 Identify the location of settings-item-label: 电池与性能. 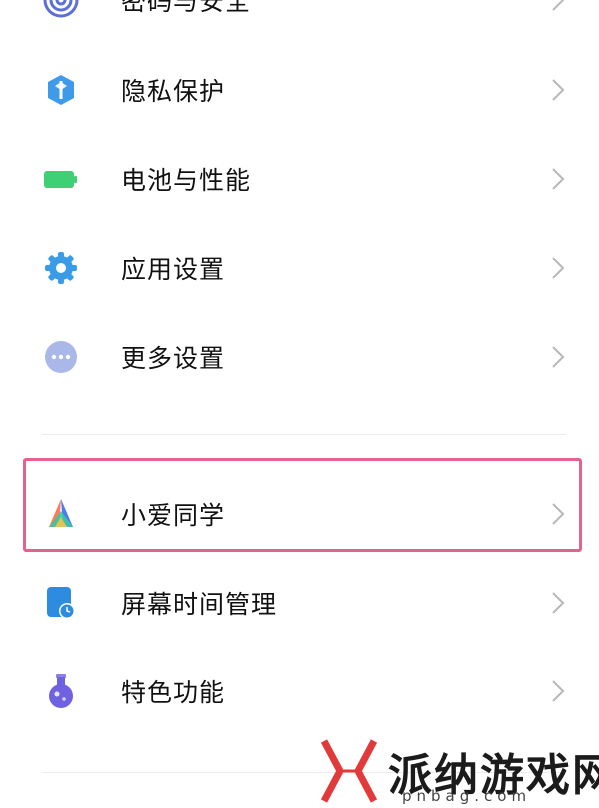
(186, 180).